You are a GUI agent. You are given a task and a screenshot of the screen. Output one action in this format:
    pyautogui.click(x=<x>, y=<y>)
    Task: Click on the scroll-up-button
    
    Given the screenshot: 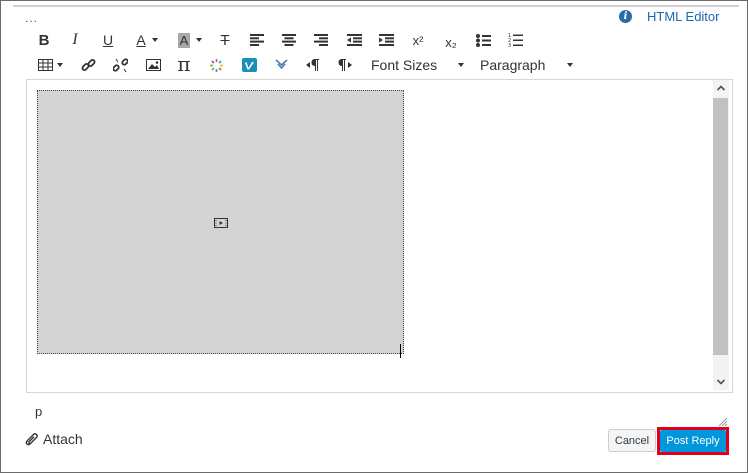 What is the action you would take?
    pyautogui.click(x=721, y=88)
    